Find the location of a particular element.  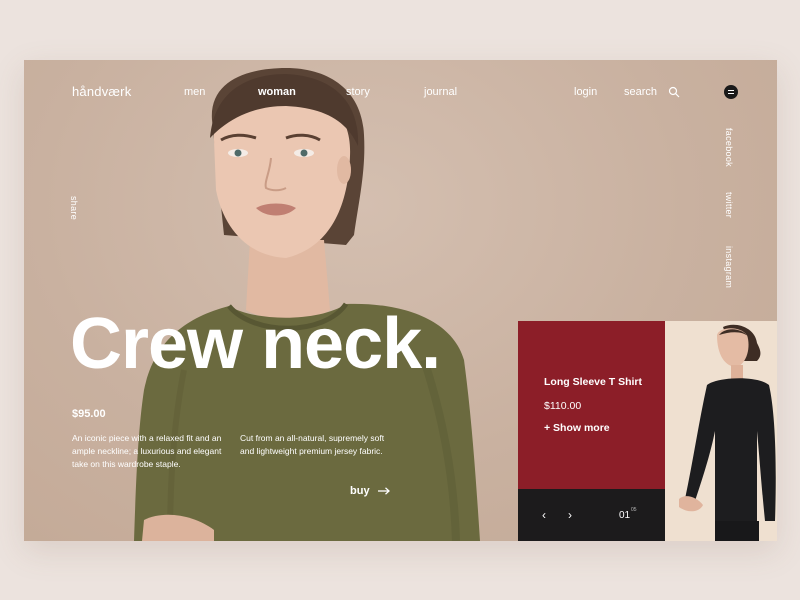

show-more-button: + Show more is located at coordinates (577, 428).